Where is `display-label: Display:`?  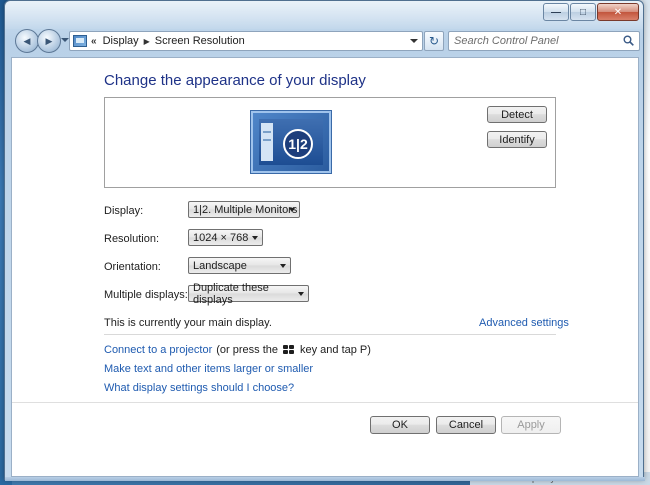
display-label: Display: is located at coordinates (124, 211).